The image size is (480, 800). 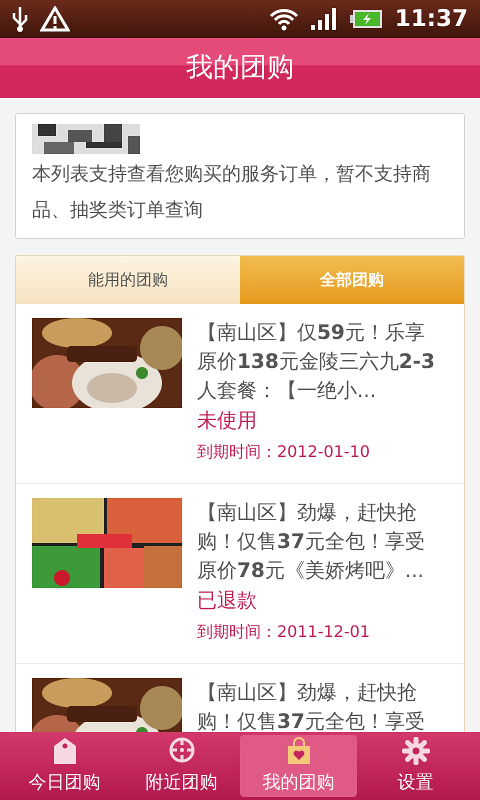 I want to click on order-status: 已退款, so click(x=227, y=600).